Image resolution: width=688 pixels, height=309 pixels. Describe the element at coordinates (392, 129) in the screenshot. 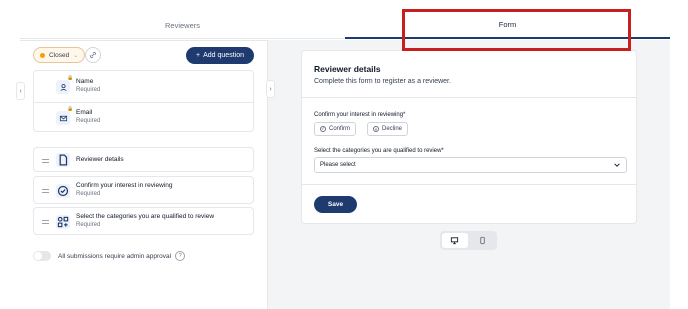

I see `decline-label: Decline` at that location.